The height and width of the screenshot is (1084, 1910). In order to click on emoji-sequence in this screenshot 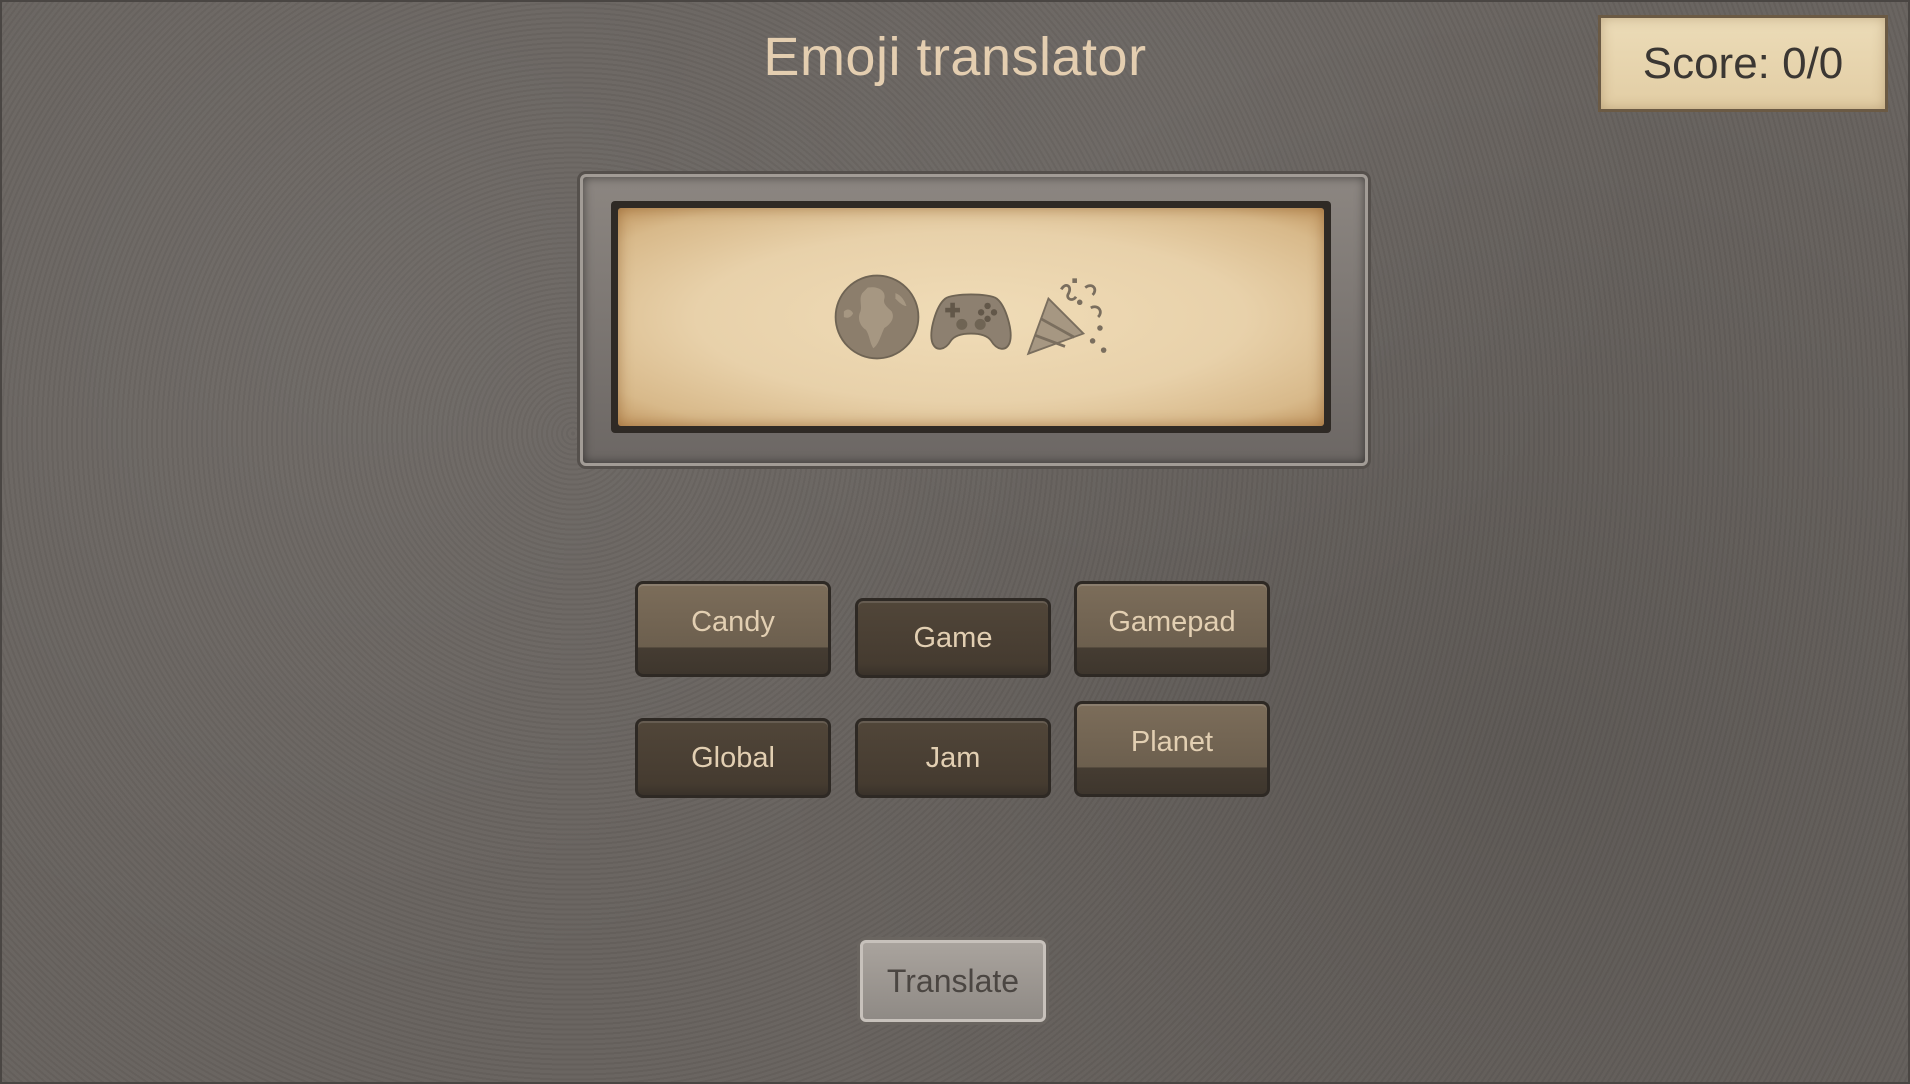, I will do `click(971, 317)`.